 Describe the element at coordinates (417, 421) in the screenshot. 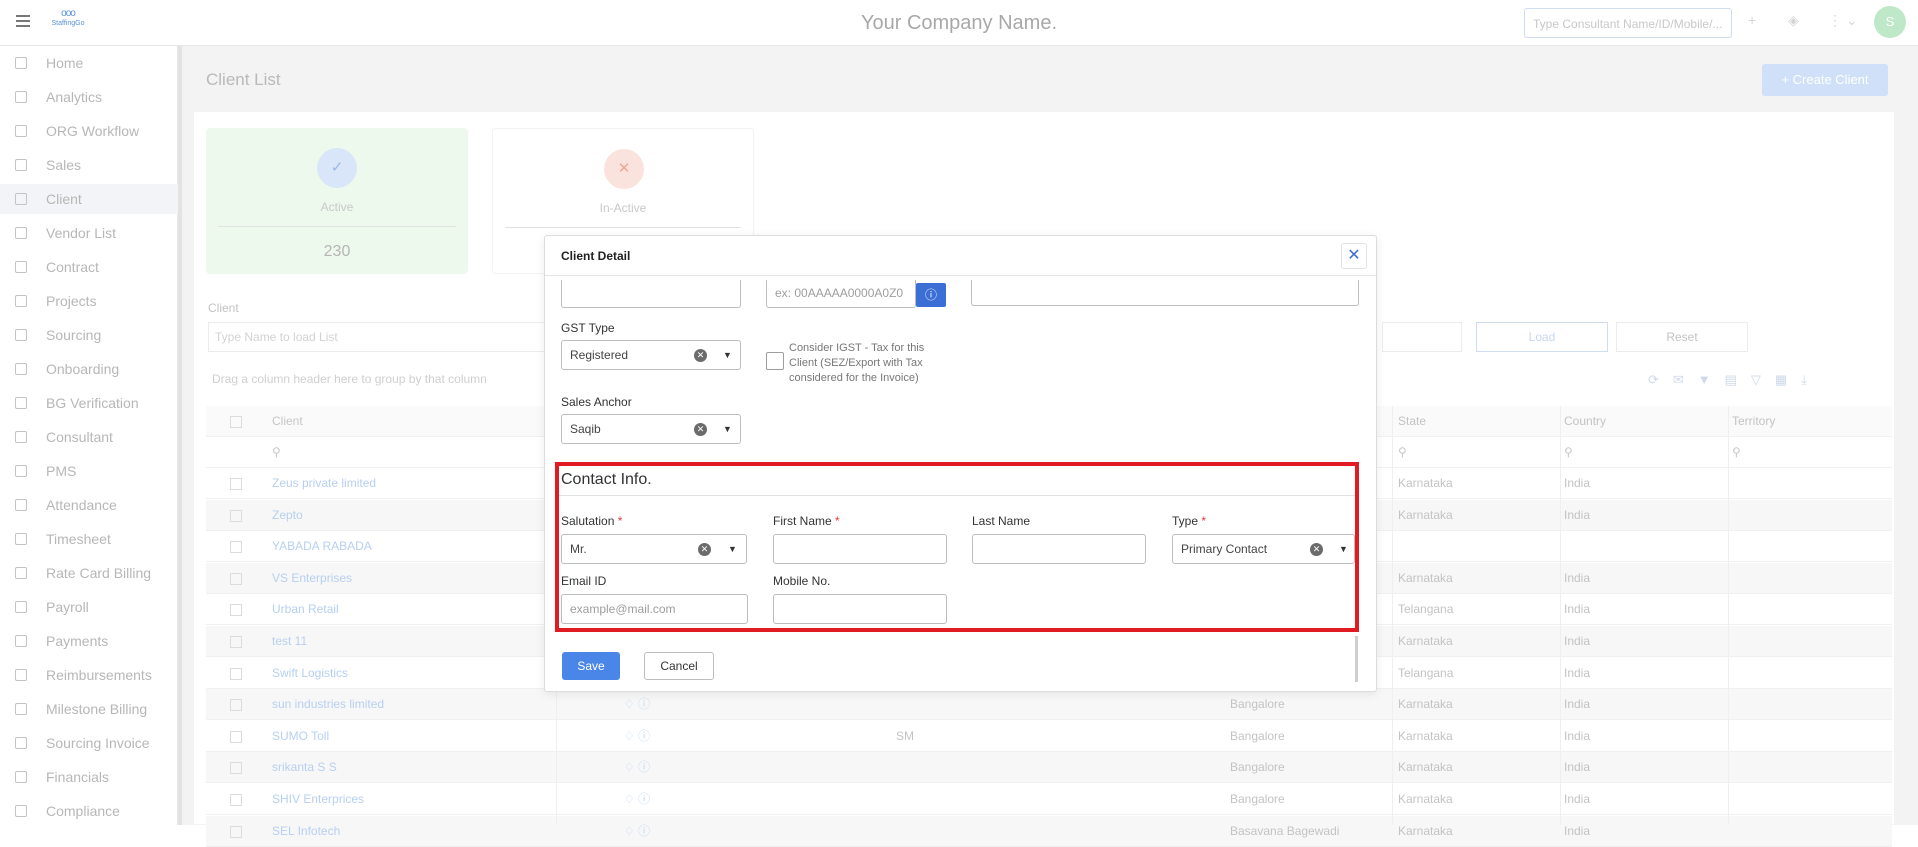

I see `col-header-client: Client` at that location.